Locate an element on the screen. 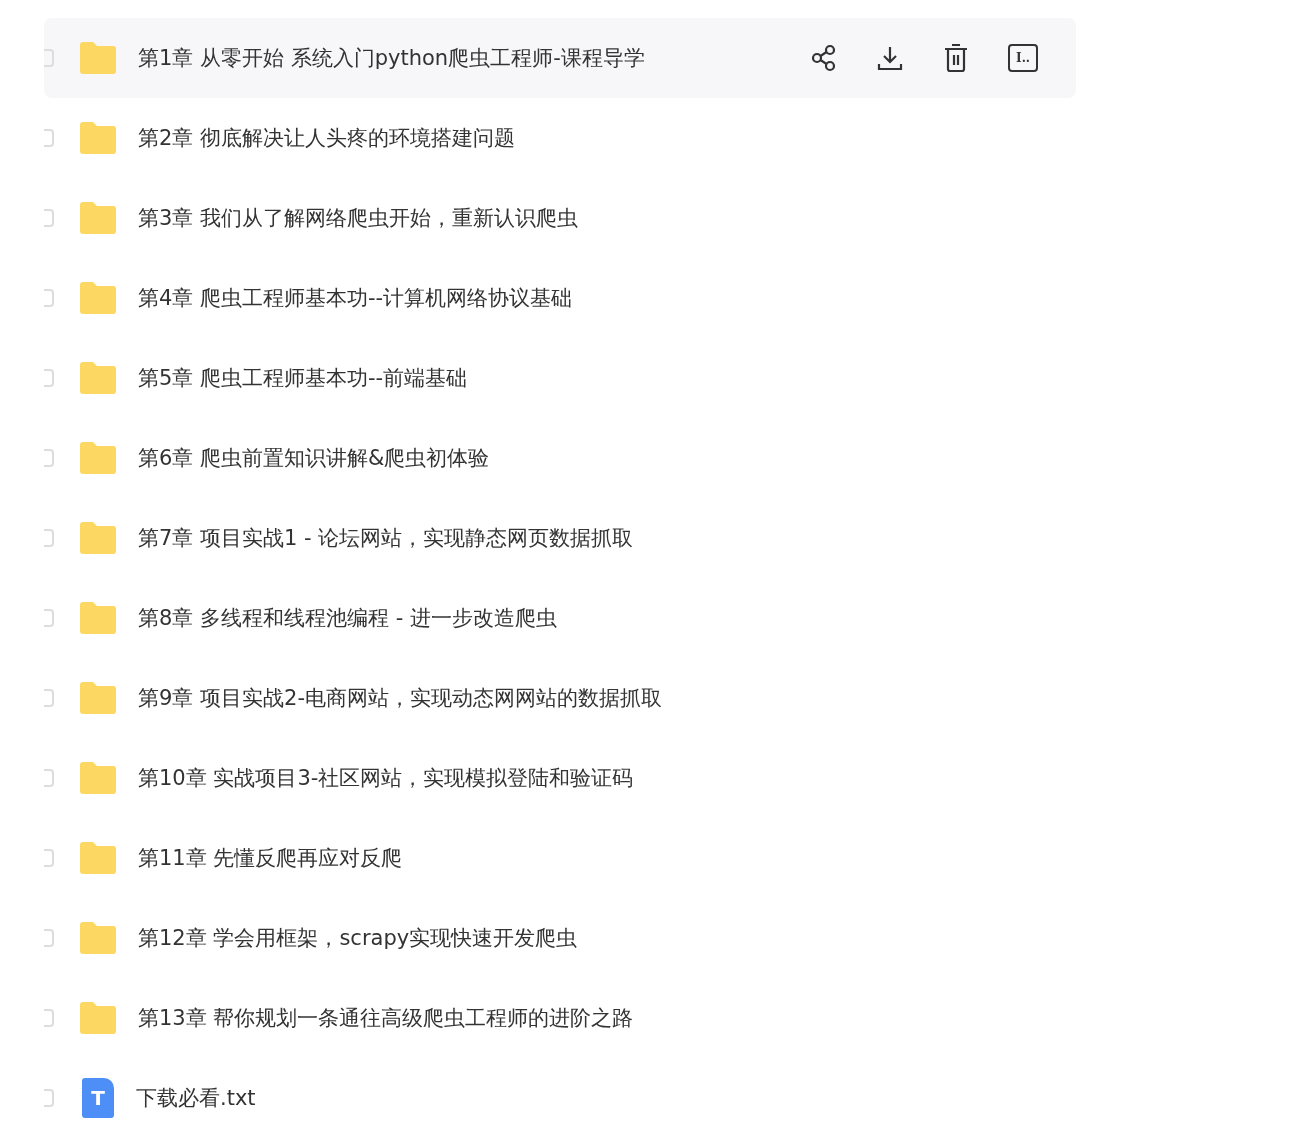  file-name: 第5章 爬虫工程师基本功--前端基础 is located at coordinates (303, 378).